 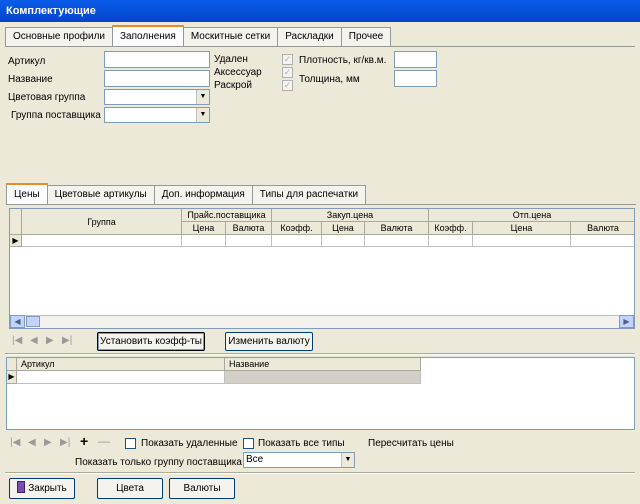 What do you see at coordinates (17, 321) in the screenshot?
I see `scroll-left-icon: ◀` at bounding box center [17, 321].